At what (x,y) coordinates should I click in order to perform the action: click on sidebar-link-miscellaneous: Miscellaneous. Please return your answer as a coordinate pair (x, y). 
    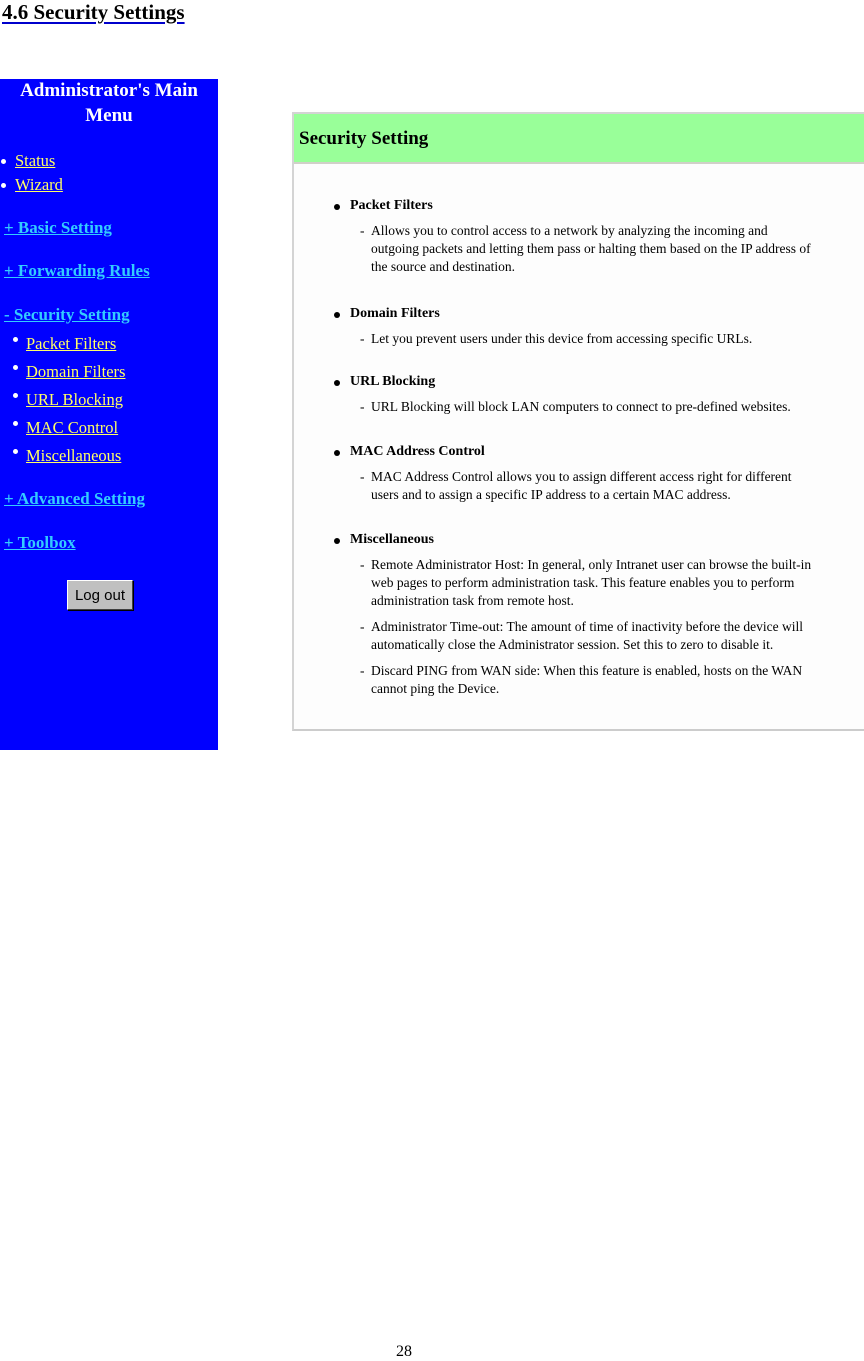
    Looking at the image, I should click on (73, 456).